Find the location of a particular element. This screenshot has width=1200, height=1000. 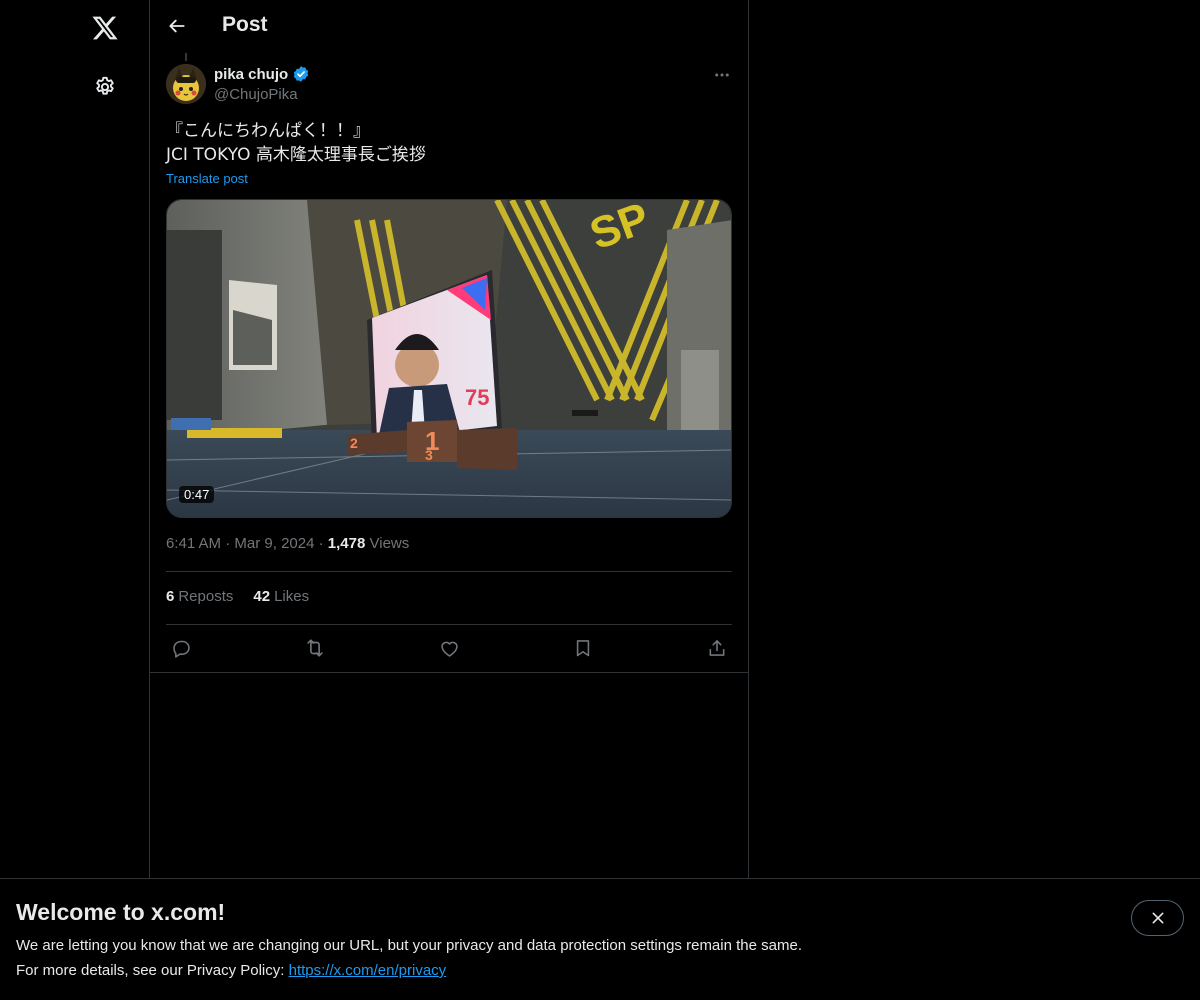

back-button is located at coordinates (177, 26).